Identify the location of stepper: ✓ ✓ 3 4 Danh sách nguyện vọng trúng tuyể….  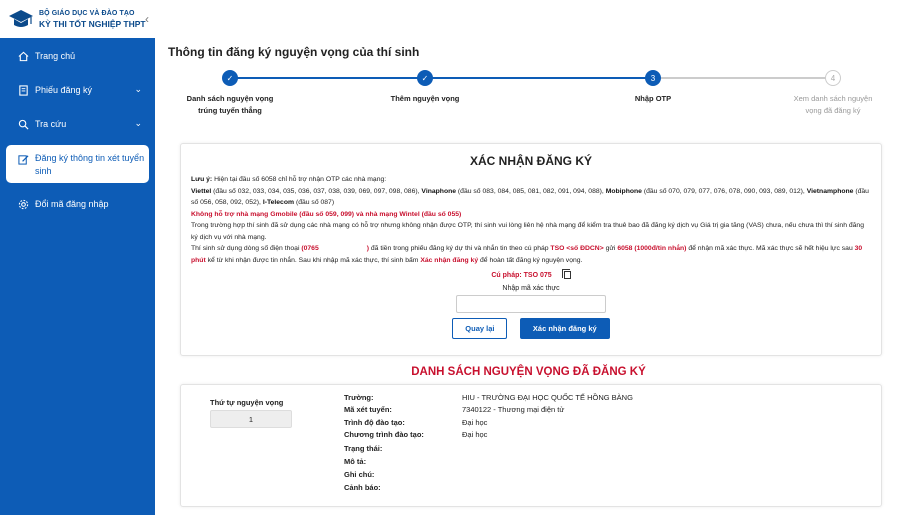
(528, 103).